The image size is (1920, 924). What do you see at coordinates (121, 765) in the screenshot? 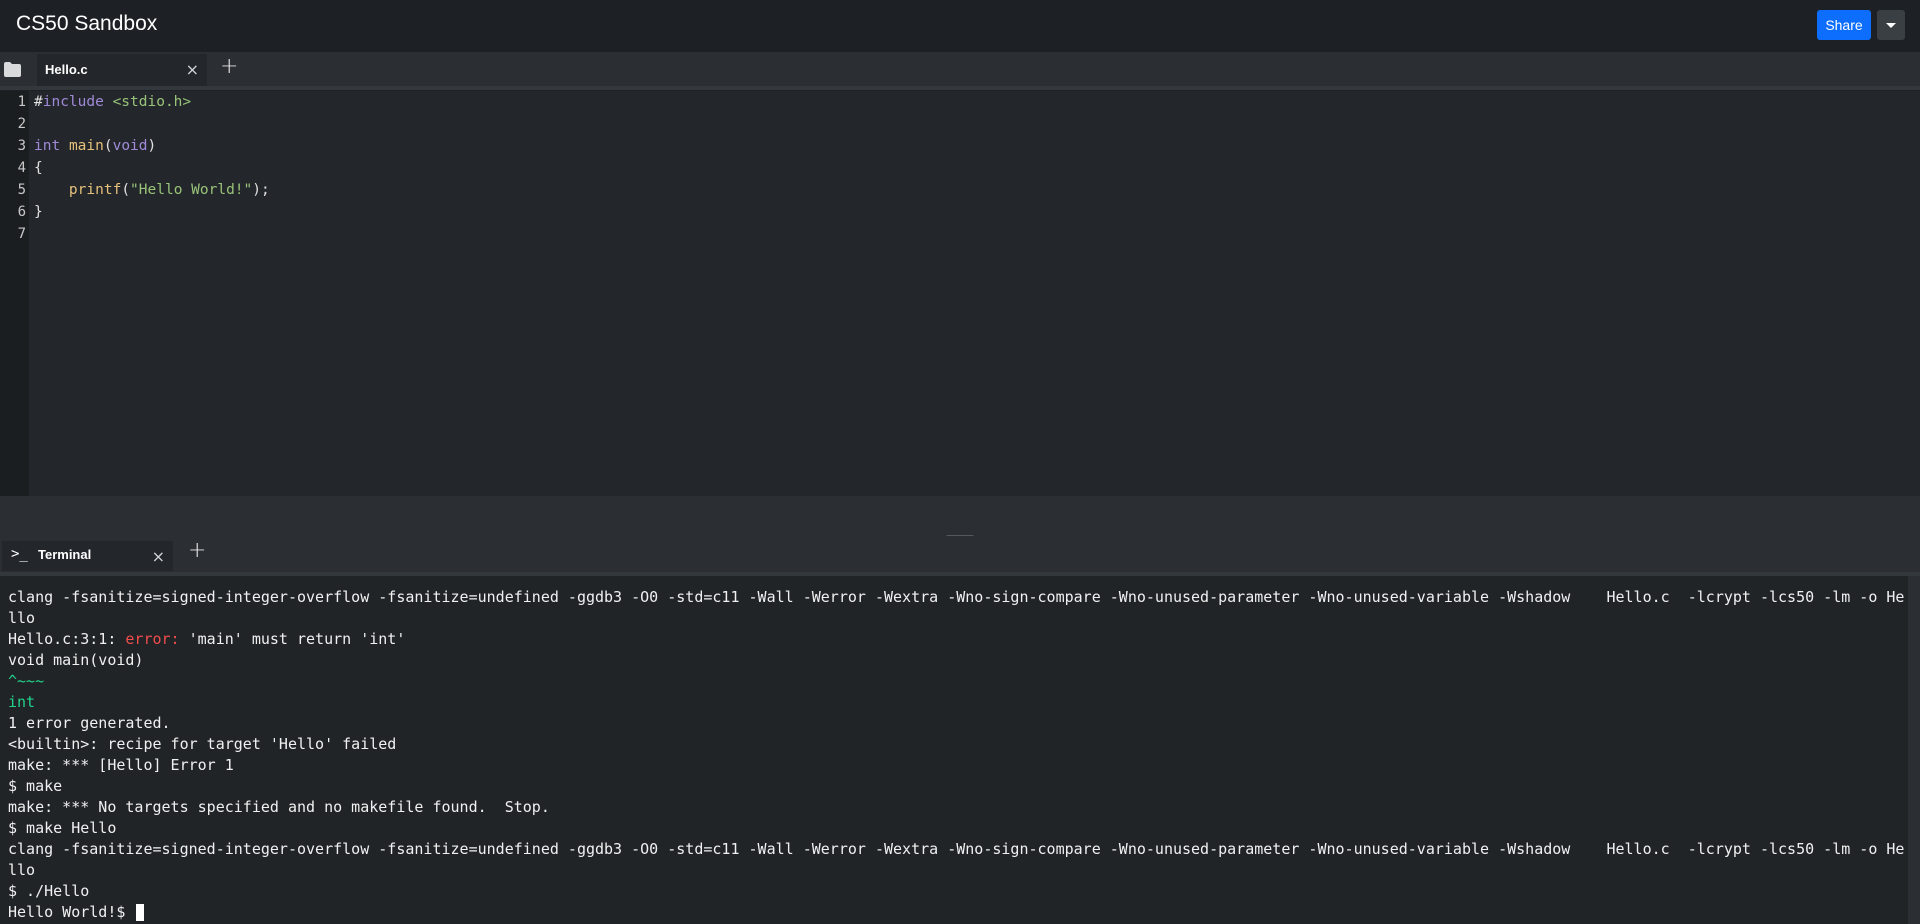
I see `terminal-line: make: *** [Hello] Error 1` at bounding box center [121, 765].